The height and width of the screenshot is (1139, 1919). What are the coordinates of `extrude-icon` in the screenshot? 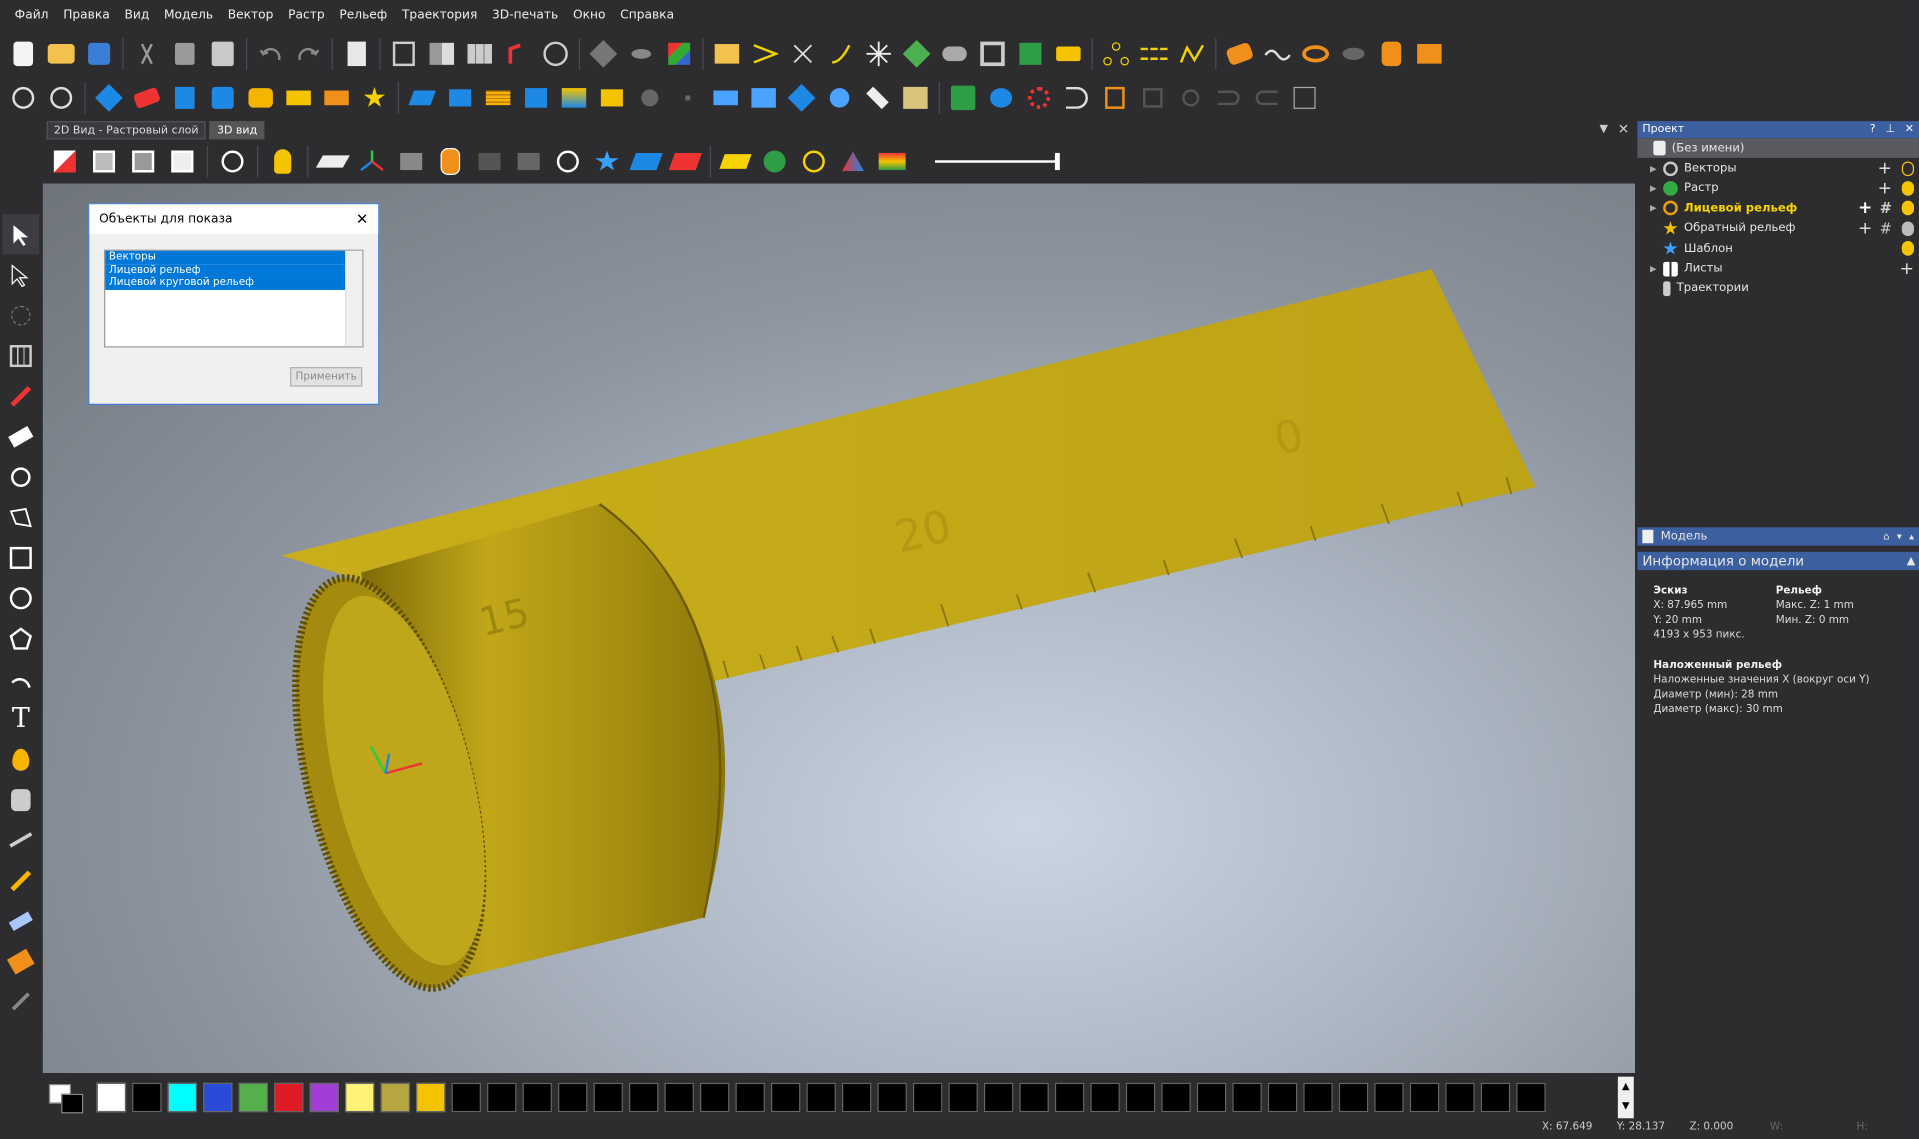 It's located at (184, 98).